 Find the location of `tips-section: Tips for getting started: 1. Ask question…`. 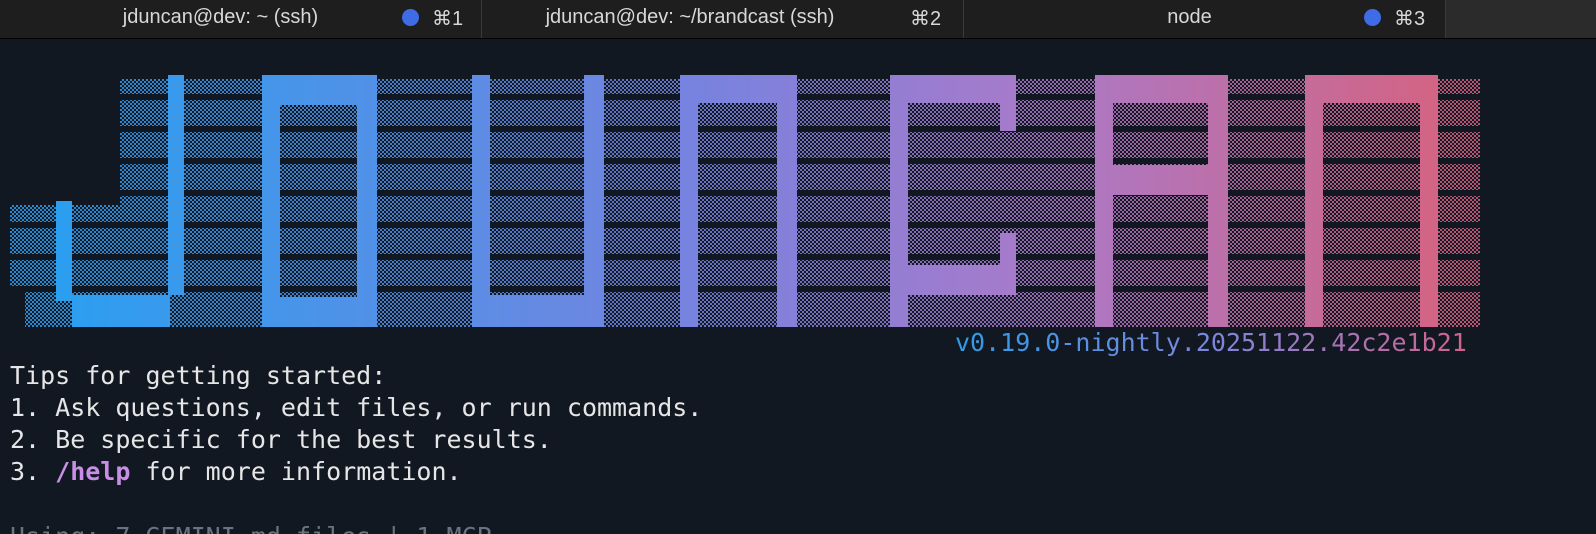

tips-section: Tips for getting started: 1. Ask question… is located at coordinates (356, 424).